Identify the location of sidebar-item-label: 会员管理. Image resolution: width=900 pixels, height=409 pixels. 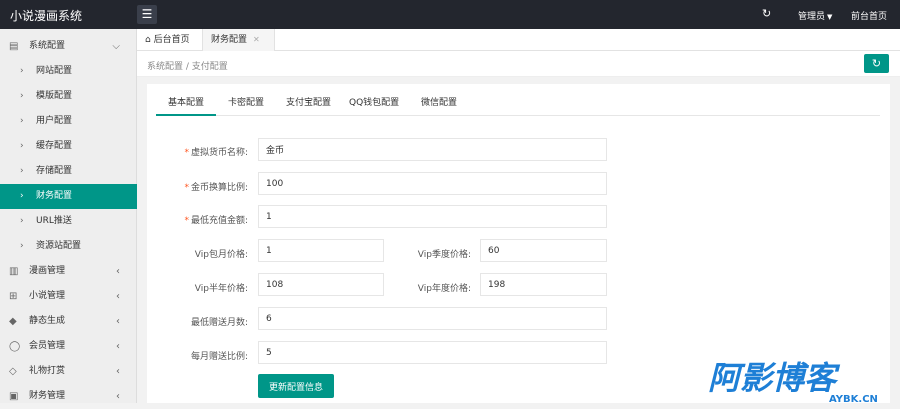
(47, 346).